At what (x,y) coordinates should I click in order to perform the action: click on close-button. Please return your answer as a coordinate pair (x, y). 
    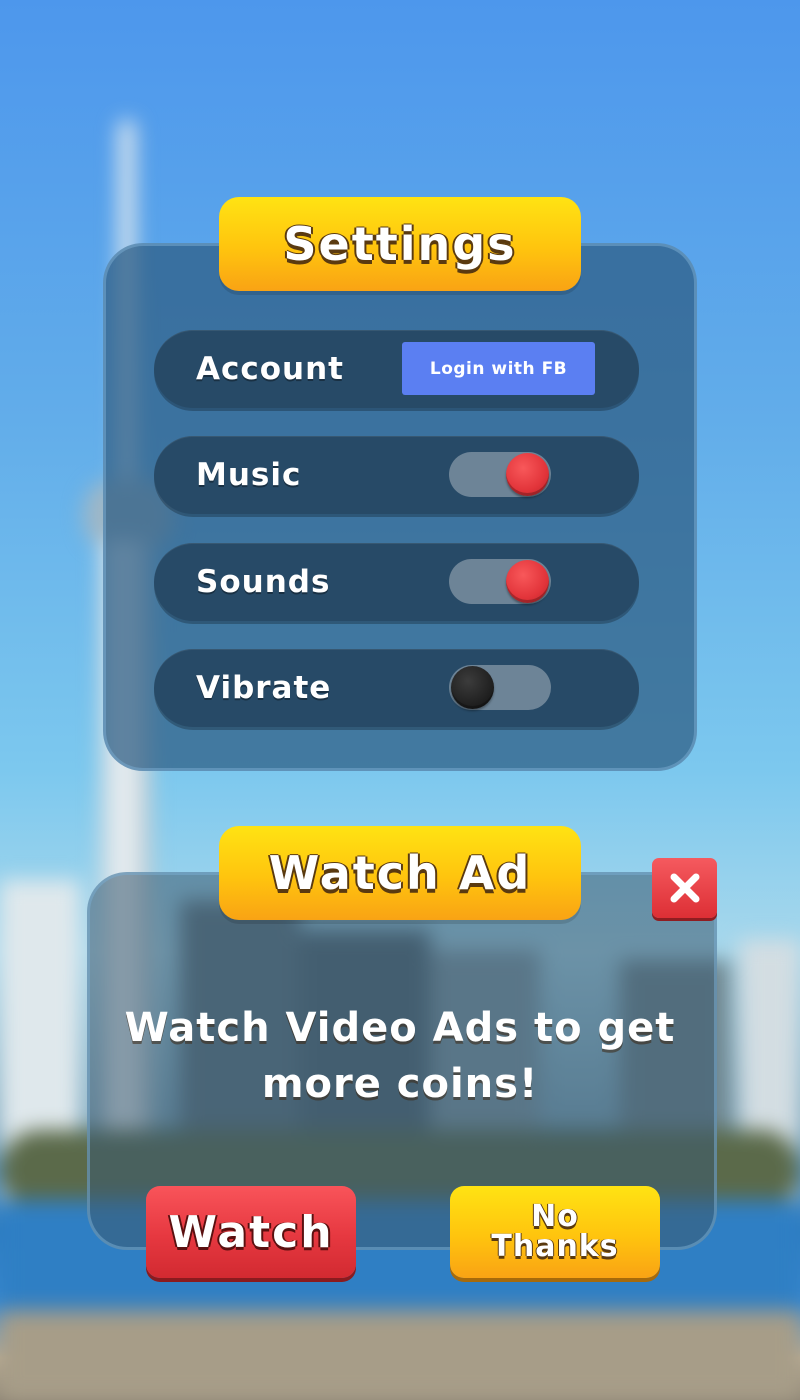
    Looking at the image, I should click on (684, 888).